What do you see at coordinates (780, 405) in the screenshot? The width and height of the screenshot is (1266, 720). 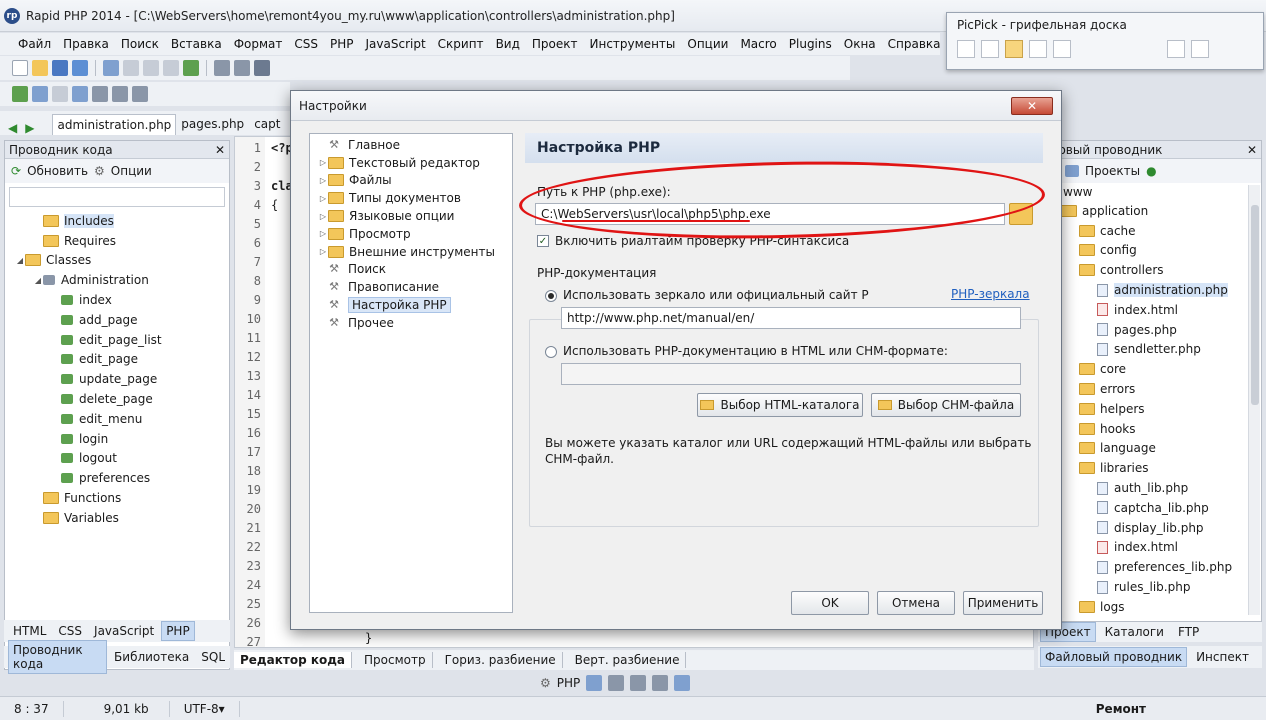 I see `select-html-dir-button: Выбор HTML-каталога` at bounding box center [780, 405].